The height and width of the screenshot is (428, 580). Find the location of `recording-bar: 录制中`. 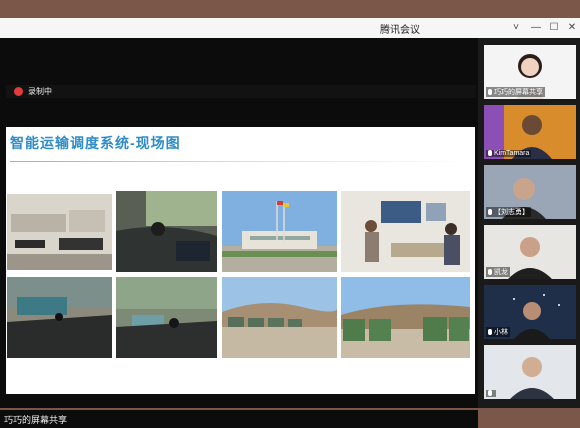

recording-bar: 录制中 is located at coordinates (241, 91).